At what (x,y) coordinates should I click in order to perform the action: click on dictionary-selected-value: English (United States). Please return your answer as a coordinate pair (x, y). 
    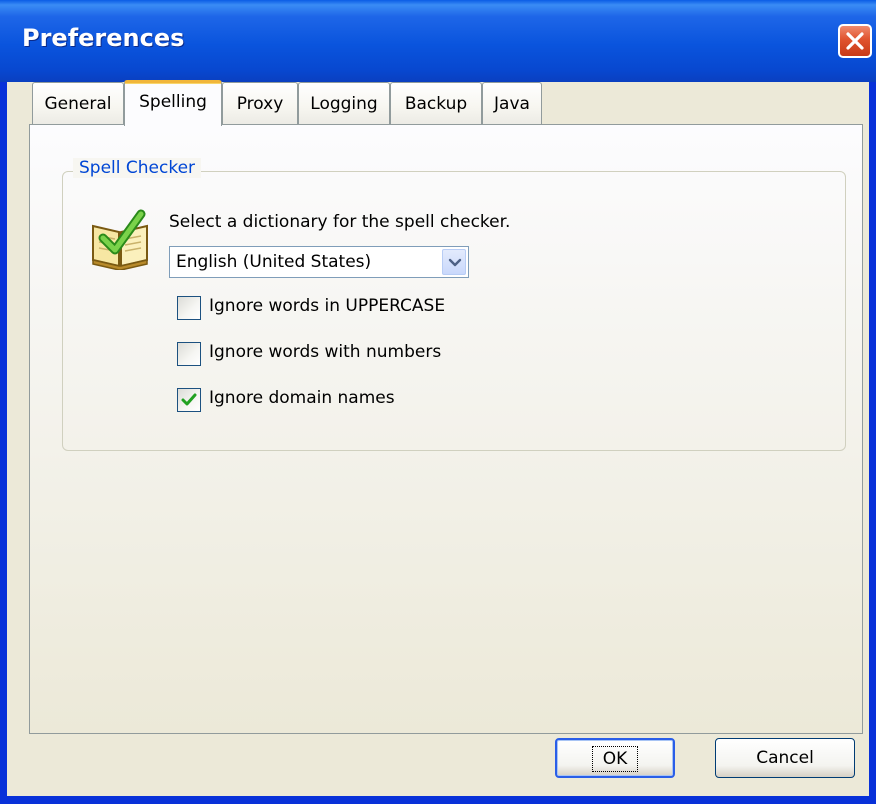
    Looking at the image, I should click on (274, 262).